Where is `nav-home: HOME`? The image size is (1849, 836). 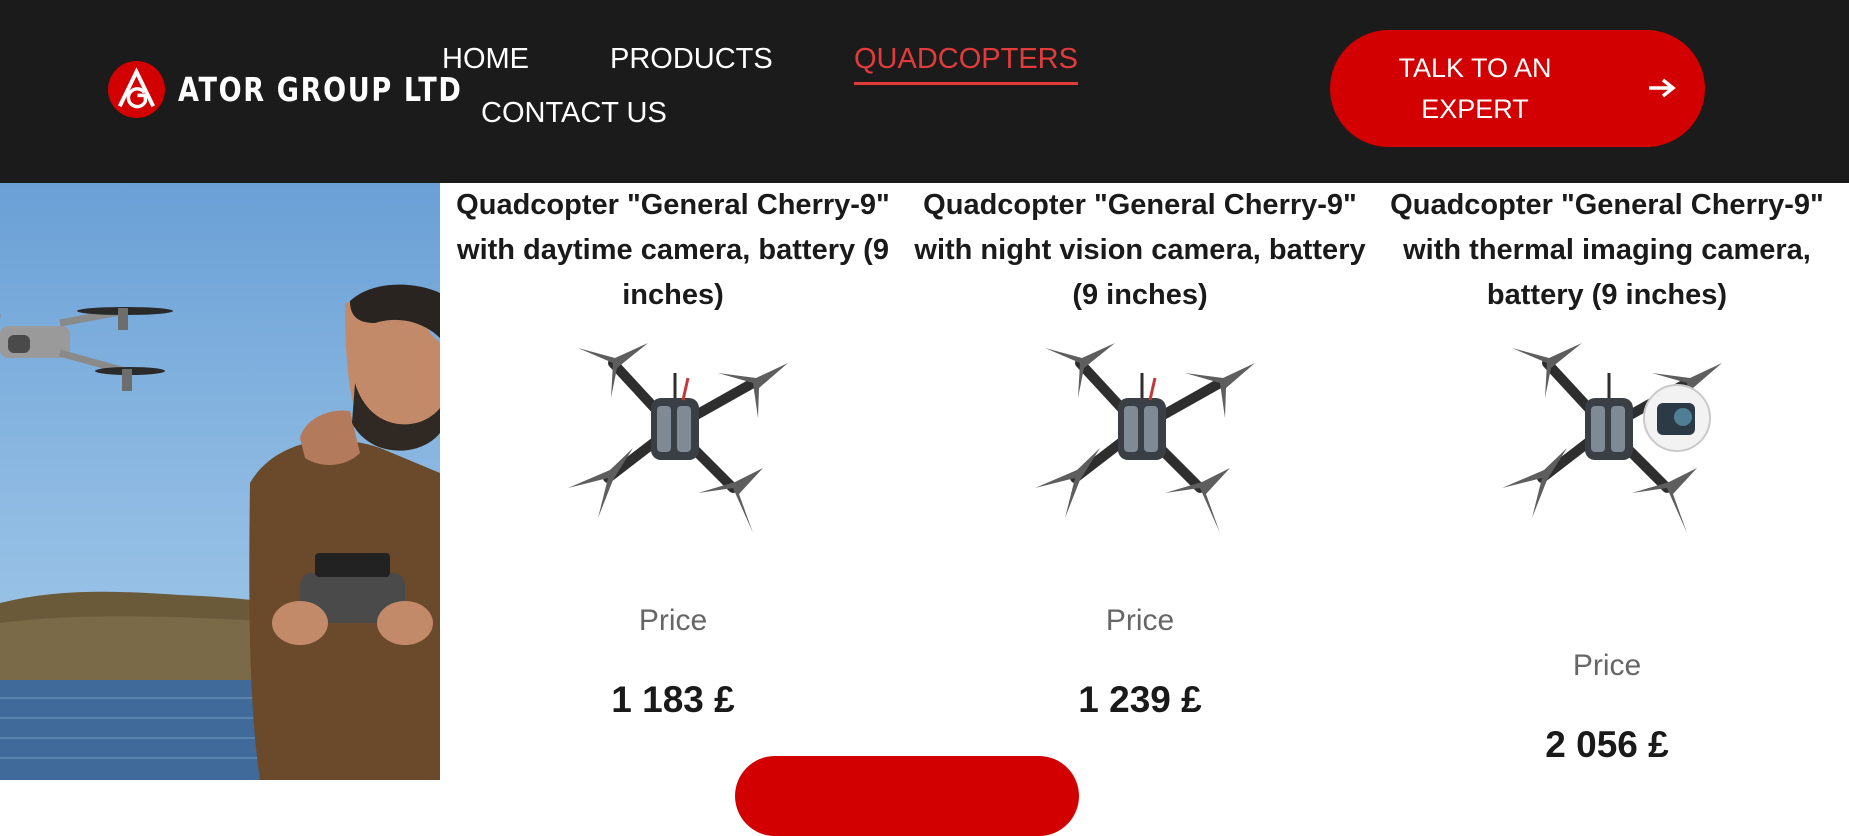
nav-home: HOME is located at coordinates (485, 59).